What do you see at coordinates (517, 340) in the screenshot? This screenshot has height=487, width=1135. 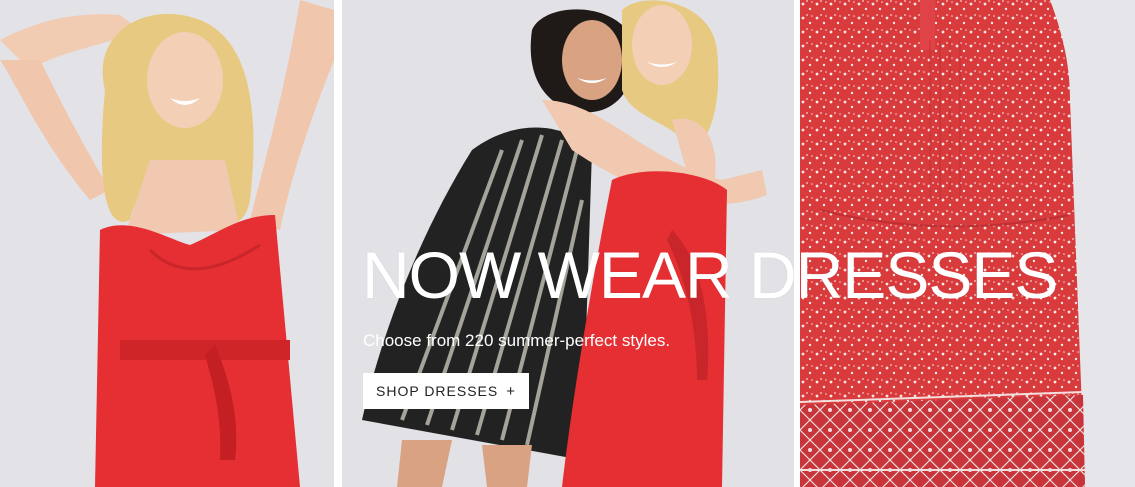 I see `hero-subtext: Choose from 220 summer-perfect styles.` at bounding box center [517, 340].